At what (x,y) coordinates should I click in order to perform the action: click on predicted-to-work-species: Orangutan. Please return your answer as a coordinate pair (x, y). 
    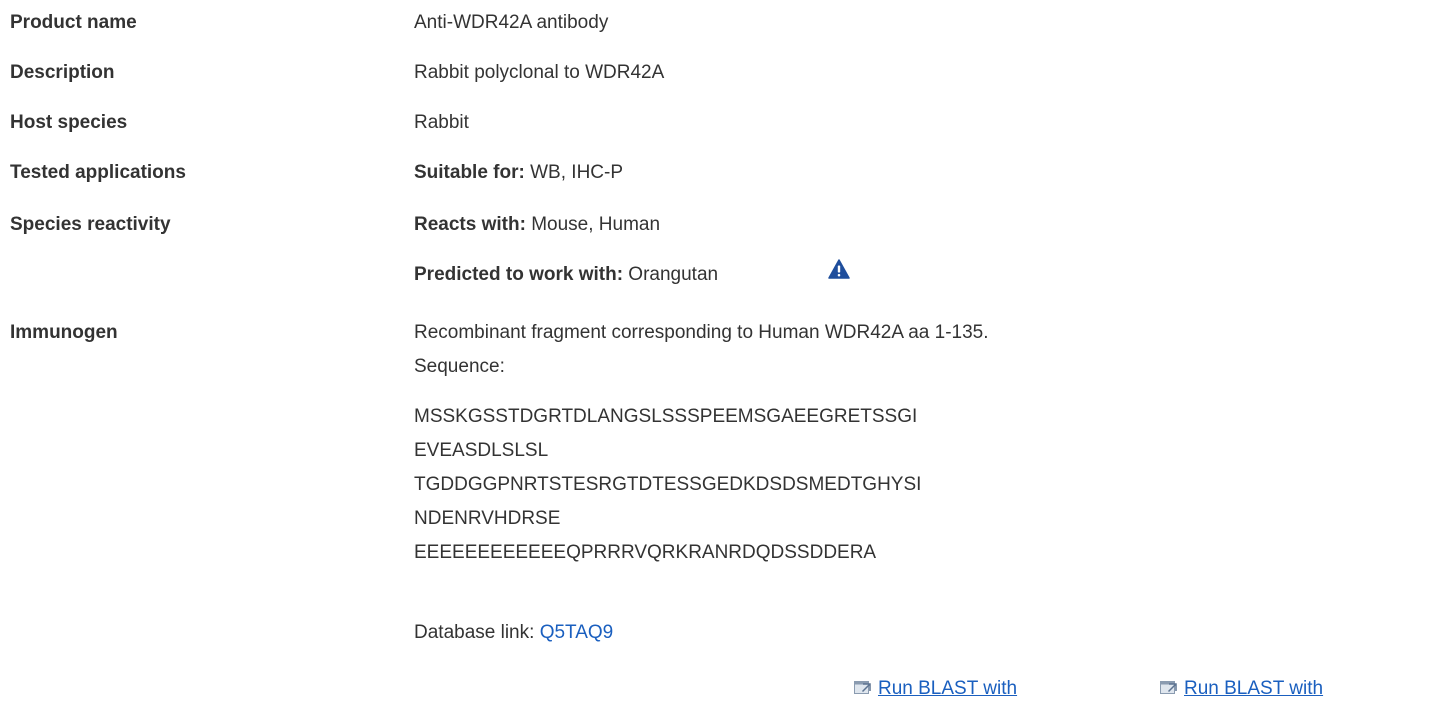
    Looking at the image, I should click on (671, 274).